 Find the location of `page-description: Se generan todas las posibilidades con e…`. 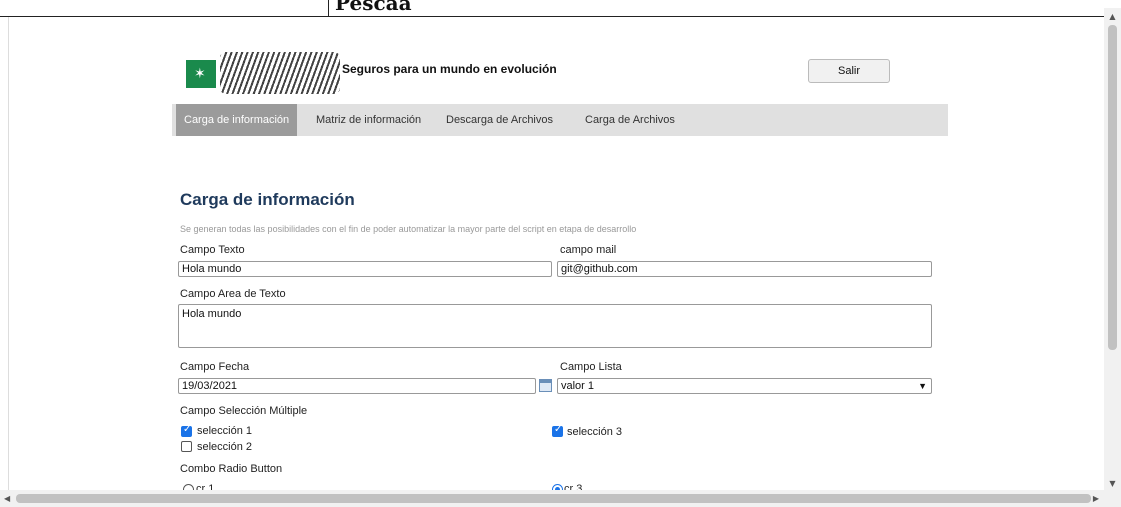

page-description: Se generan todas las posibilidades con e… is located at coordinates (408, 229).